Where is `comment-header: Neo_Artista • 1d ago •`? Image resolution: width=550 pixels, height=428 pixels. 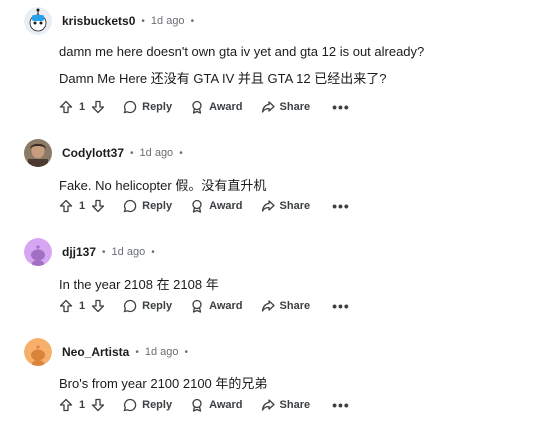
comment-header: Neo_Artista • 1d ago • is located at coordinates (109, 352).